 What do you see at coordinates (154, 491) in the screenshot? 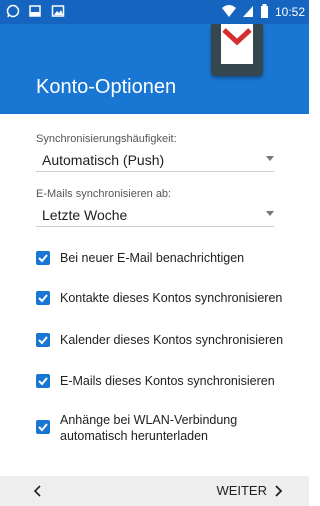
I see `bottom-bar: WEITER` at bounding box center [154, 491].